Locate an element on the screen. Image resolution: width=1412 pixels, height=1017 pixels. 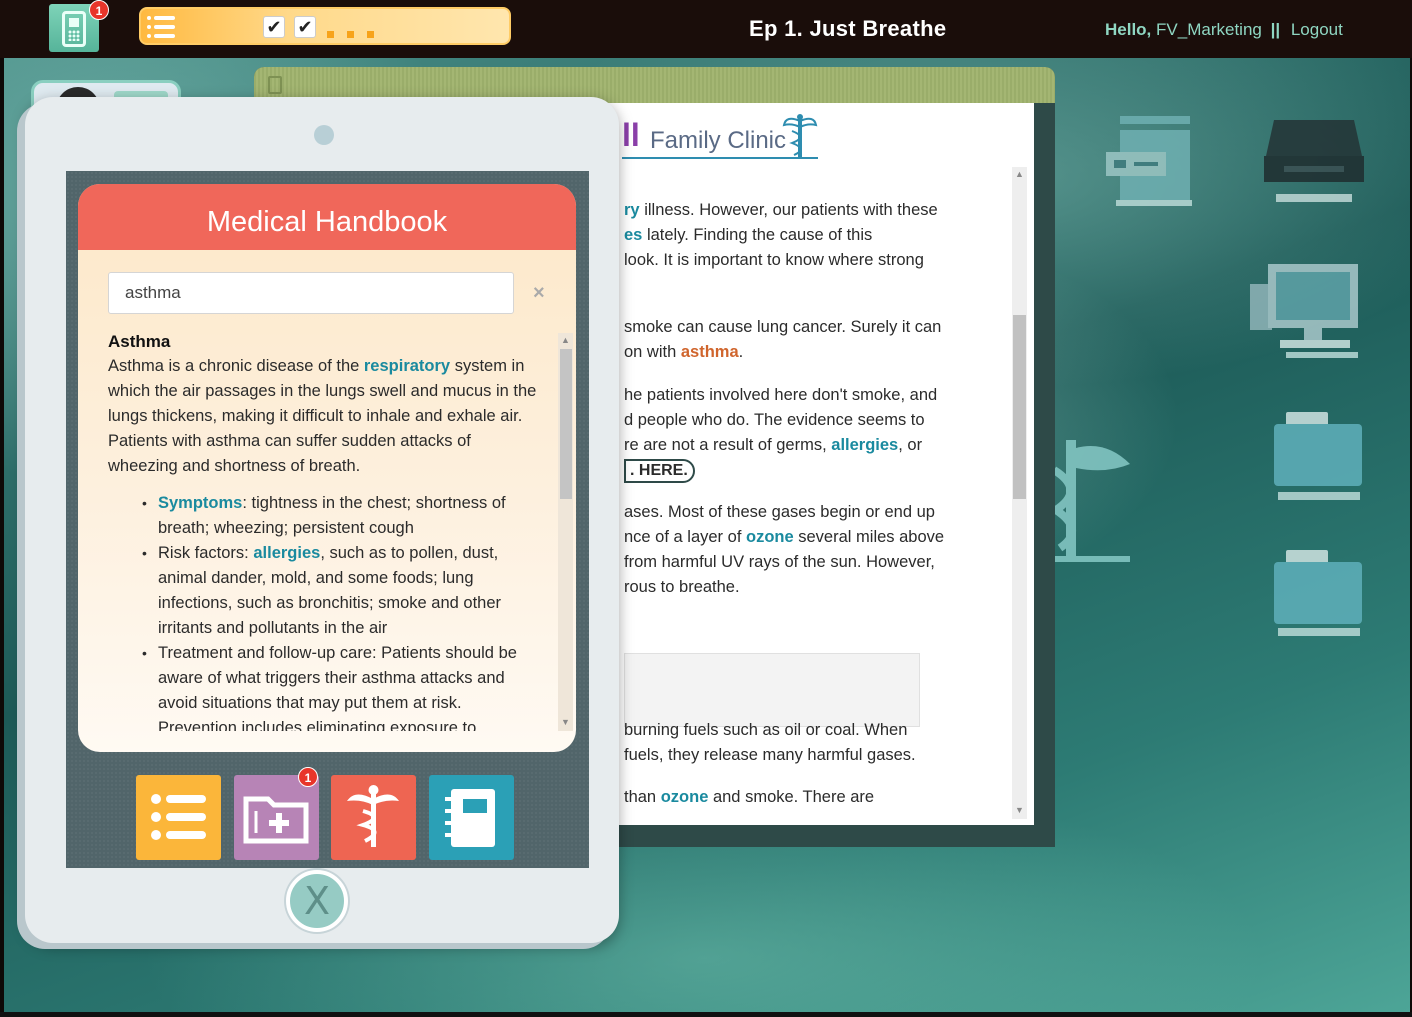
clear-search-icon: × is located at coordinates (539, 293).